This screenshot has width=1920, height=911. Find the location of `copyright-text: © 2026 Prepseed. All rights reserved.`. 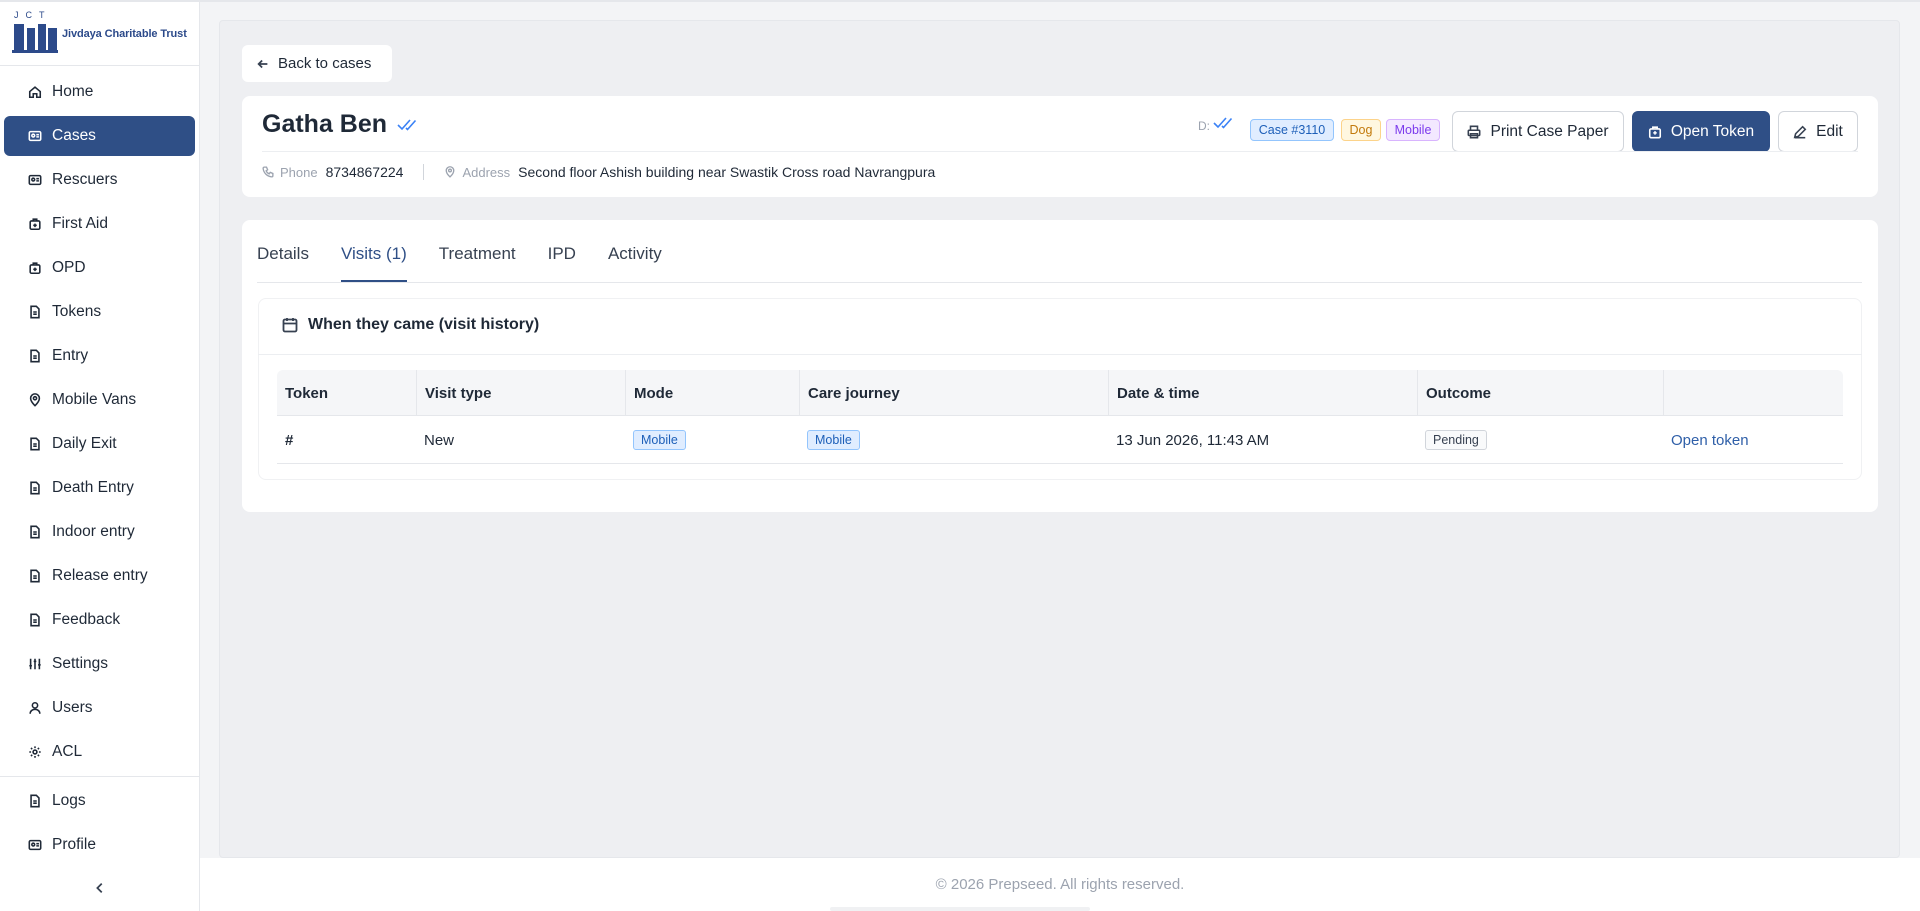

copyright-text: © 2026 Prepseed. All rights reserved. is located at coordinates (1060, 884).